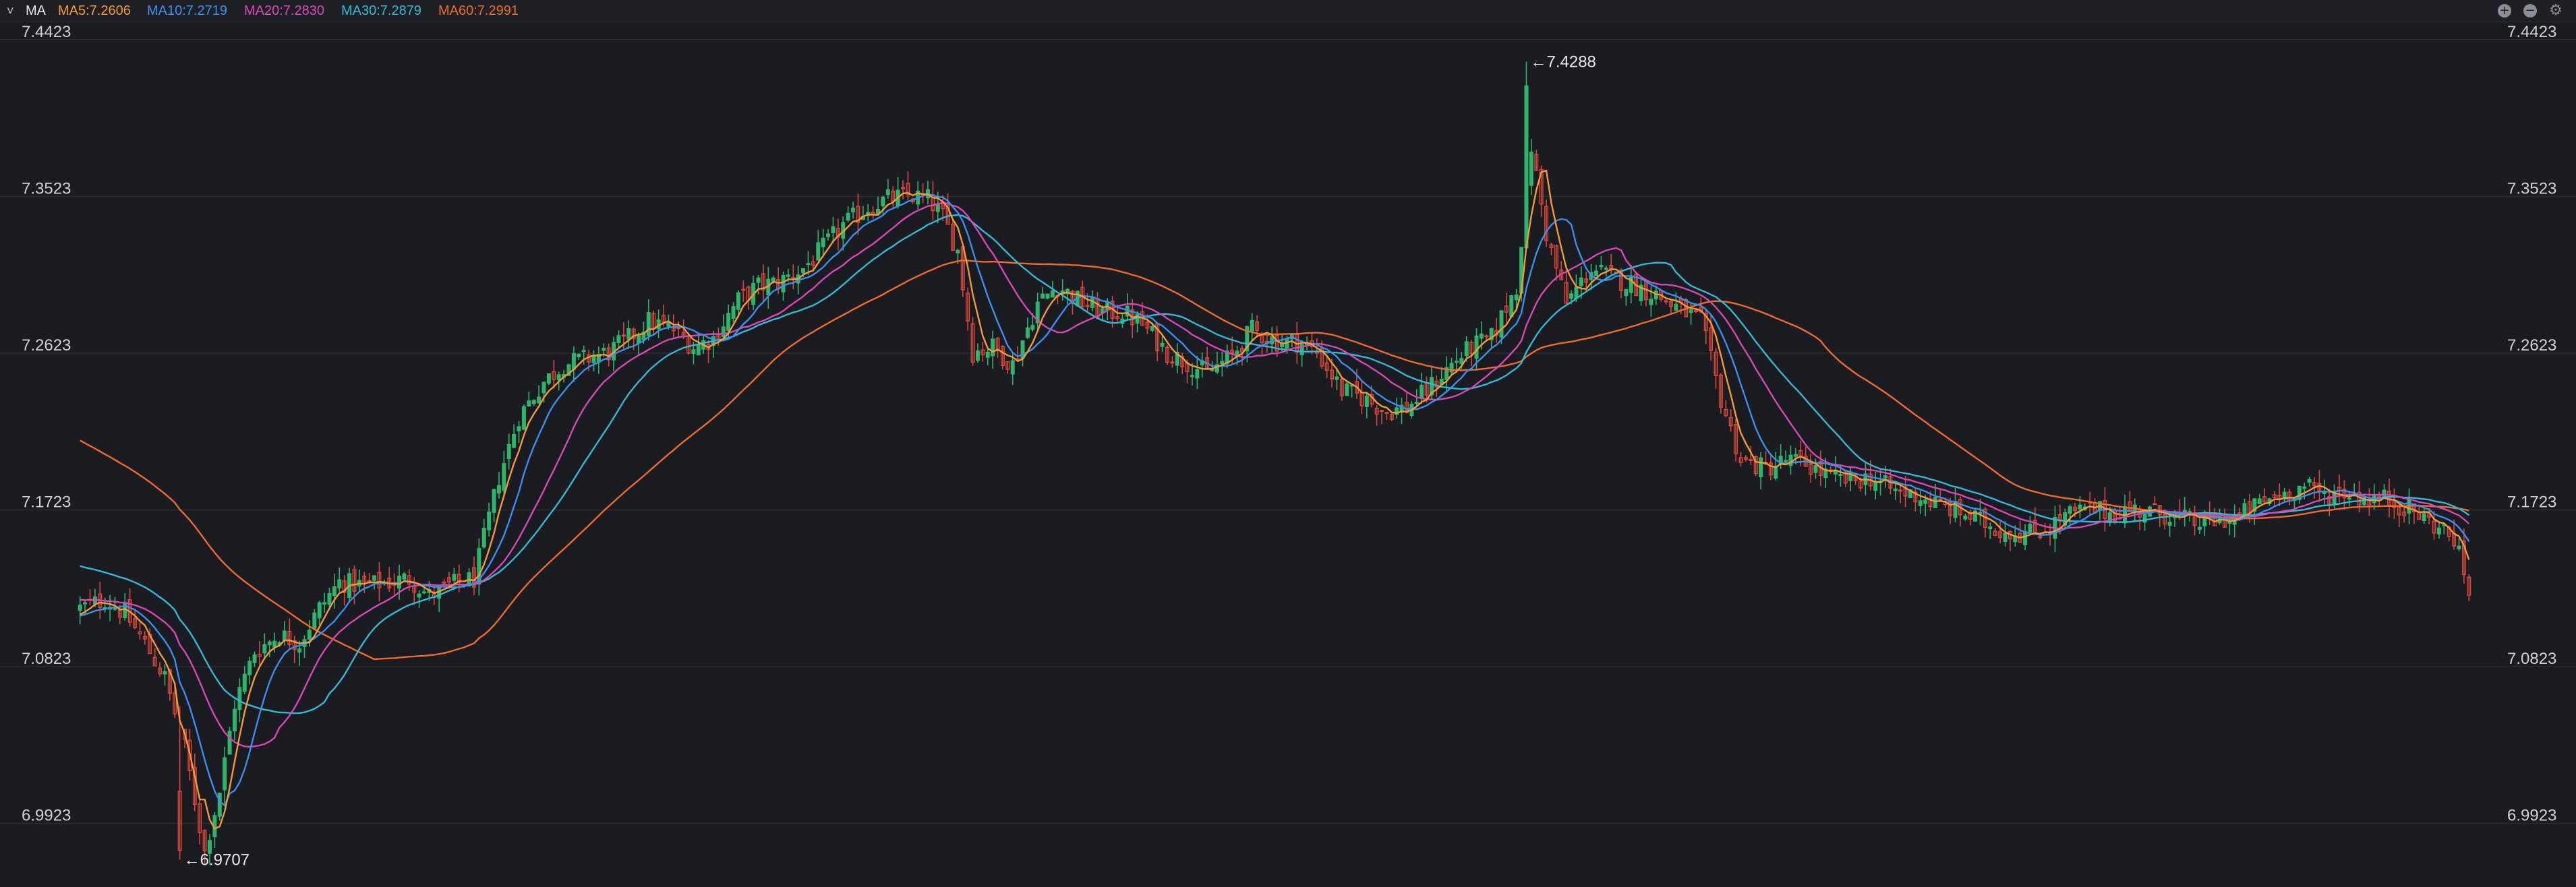  I want to click on gear-icon: ⚙, so click(2556, 10).